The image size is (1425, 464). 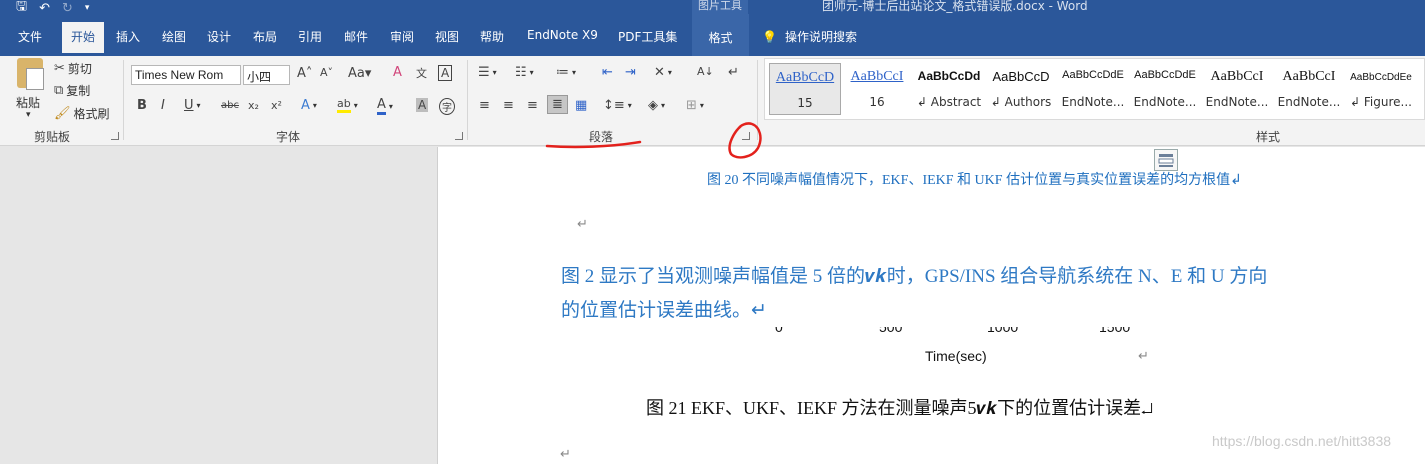 I want to click on paragraph-mark: ↵, so click(x=1143, y=356).